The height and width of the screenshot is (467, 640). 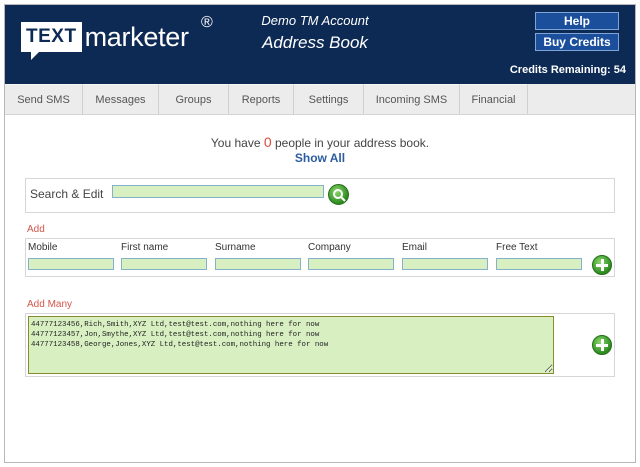 What do you see at coordinates (577, 42) in the screenshot?
I see `buy-credits-button: Buy Credits` at bounding box center [577, 42].